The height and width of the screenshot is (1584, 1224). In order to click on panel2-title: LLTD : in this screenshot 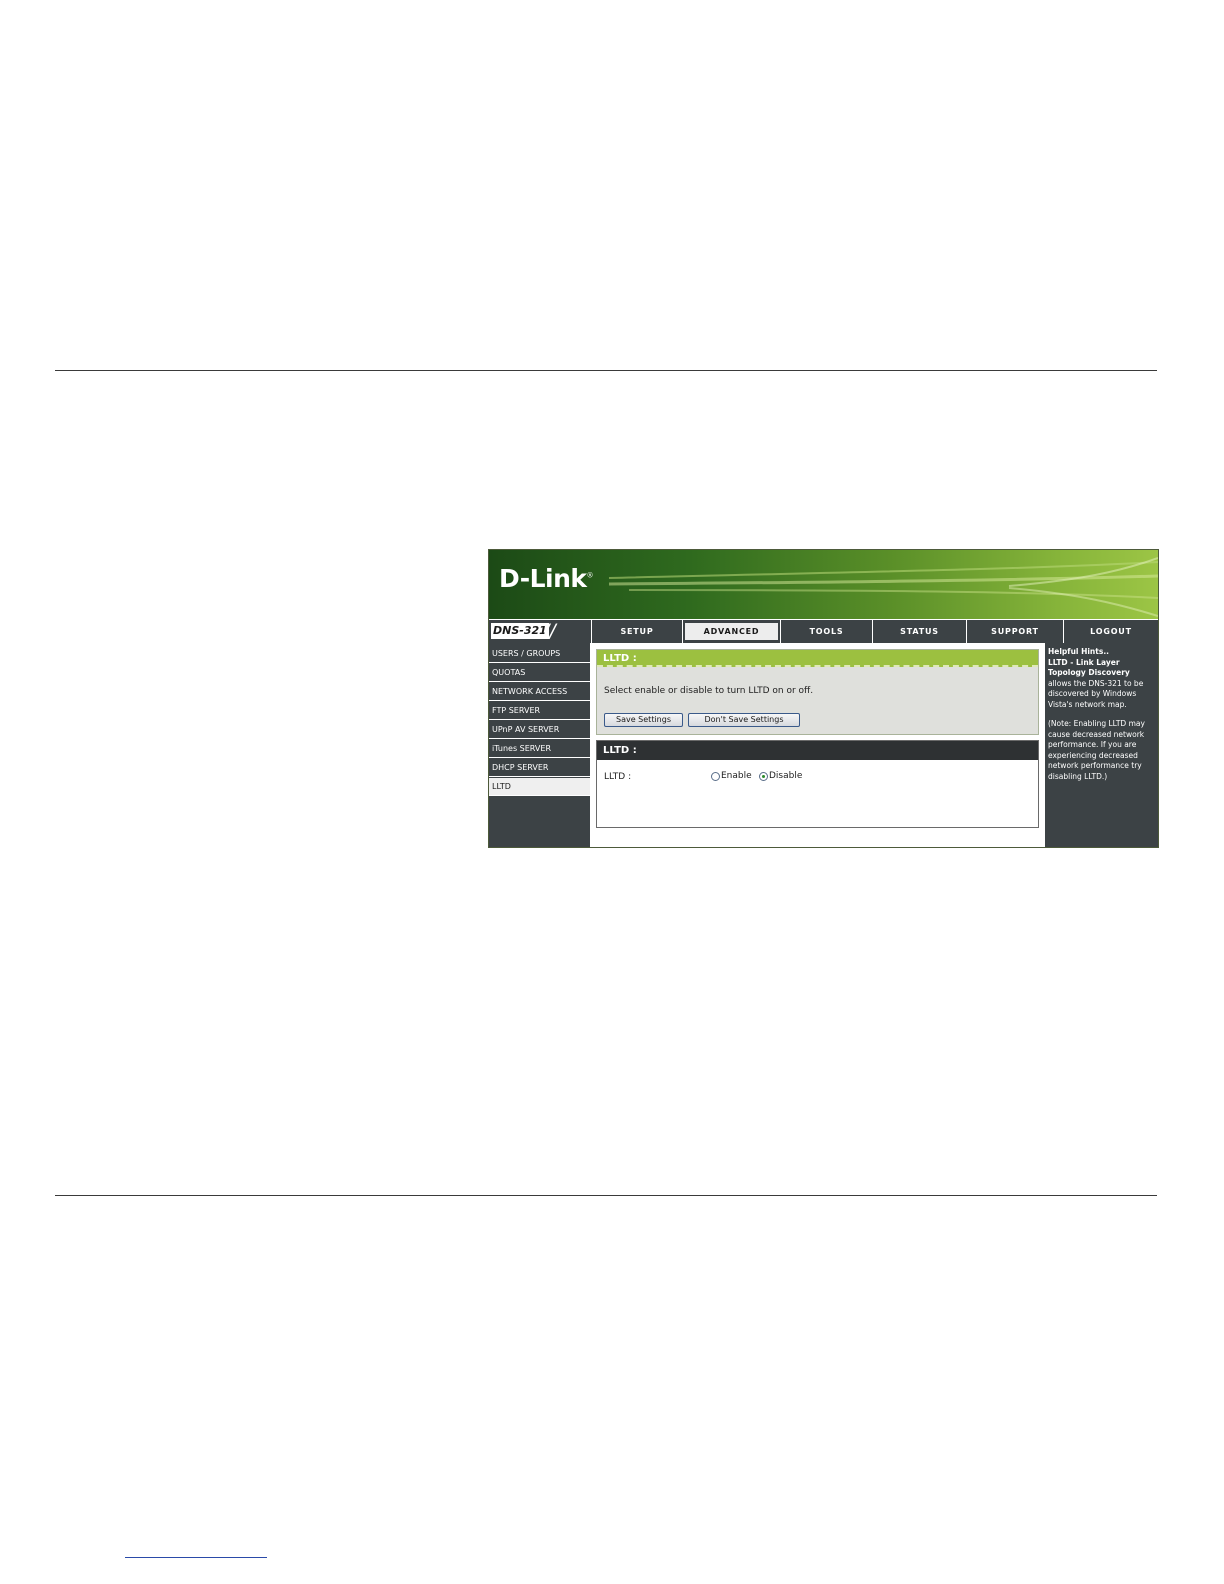, I will do `click(817, 750)`.